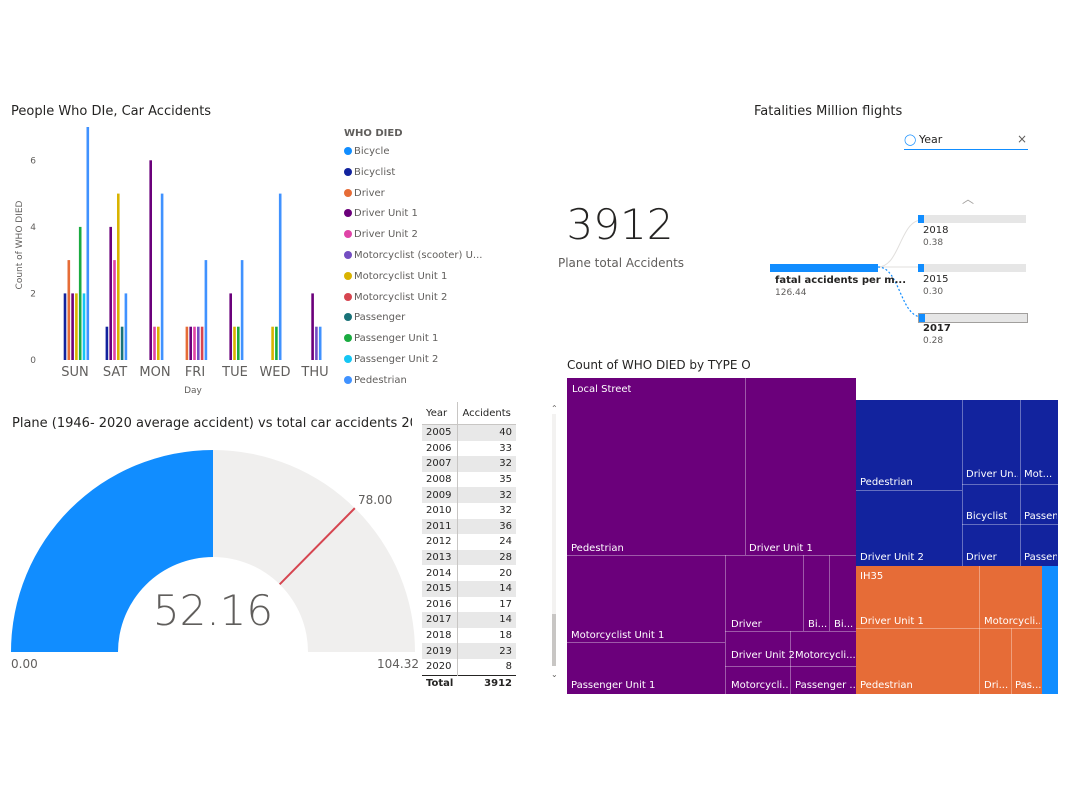 This screenshot has height=790, width=1072. What do you see at coordinates (366, 151) in the screenshot?
I see `legend-item: Bicycle` at bounding box center [366, 151].